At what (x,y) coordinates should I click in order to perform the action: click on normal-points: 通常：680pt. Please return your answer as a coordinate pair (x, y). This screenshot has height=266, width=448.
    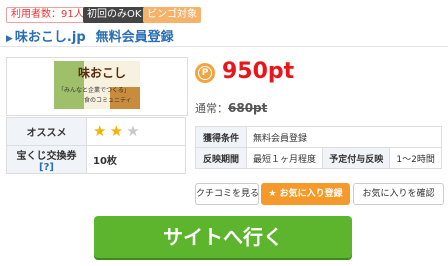
    Looking at the image, I should click on (231, 108).